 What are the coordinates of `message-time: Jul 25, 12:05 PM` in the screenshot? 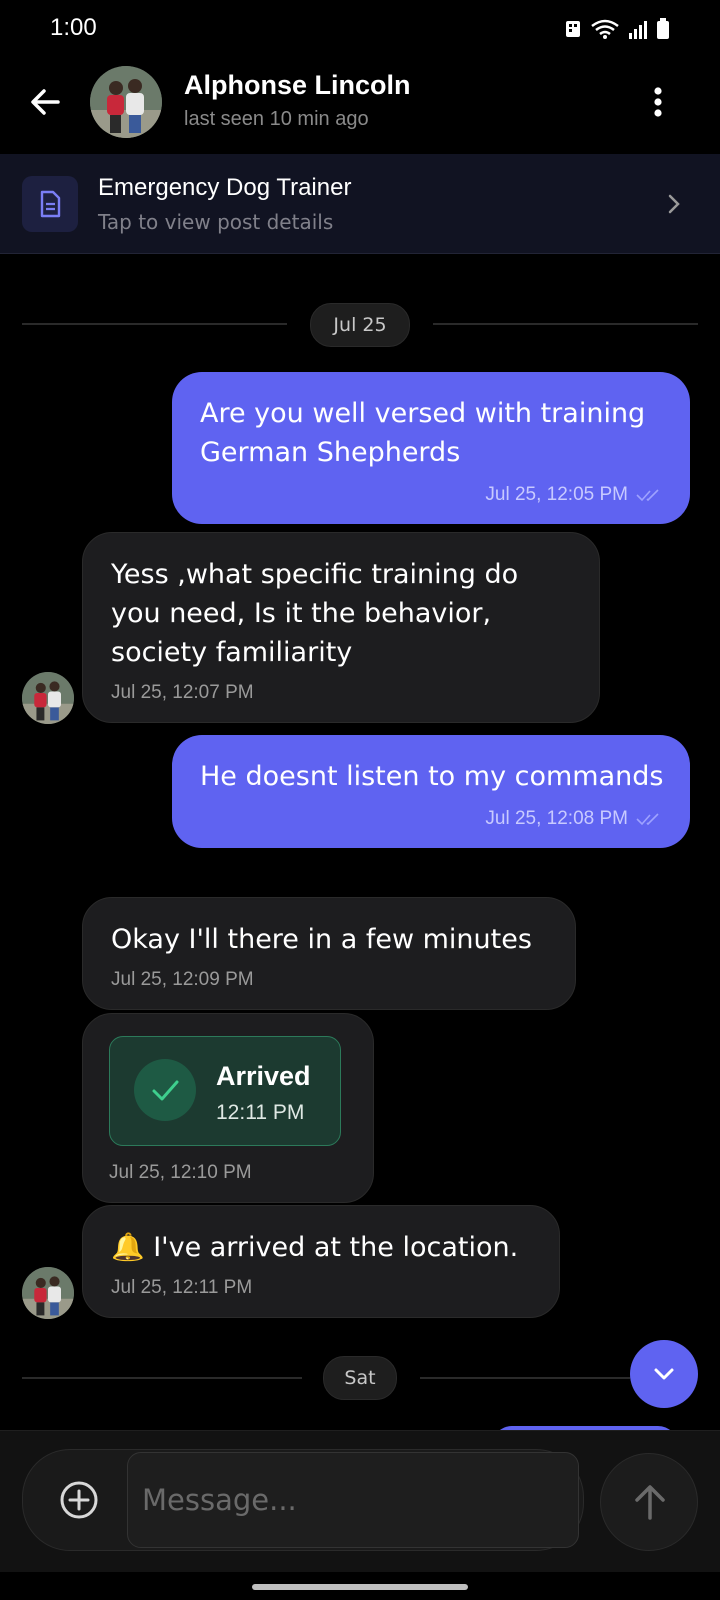 It's located at (432, 495).